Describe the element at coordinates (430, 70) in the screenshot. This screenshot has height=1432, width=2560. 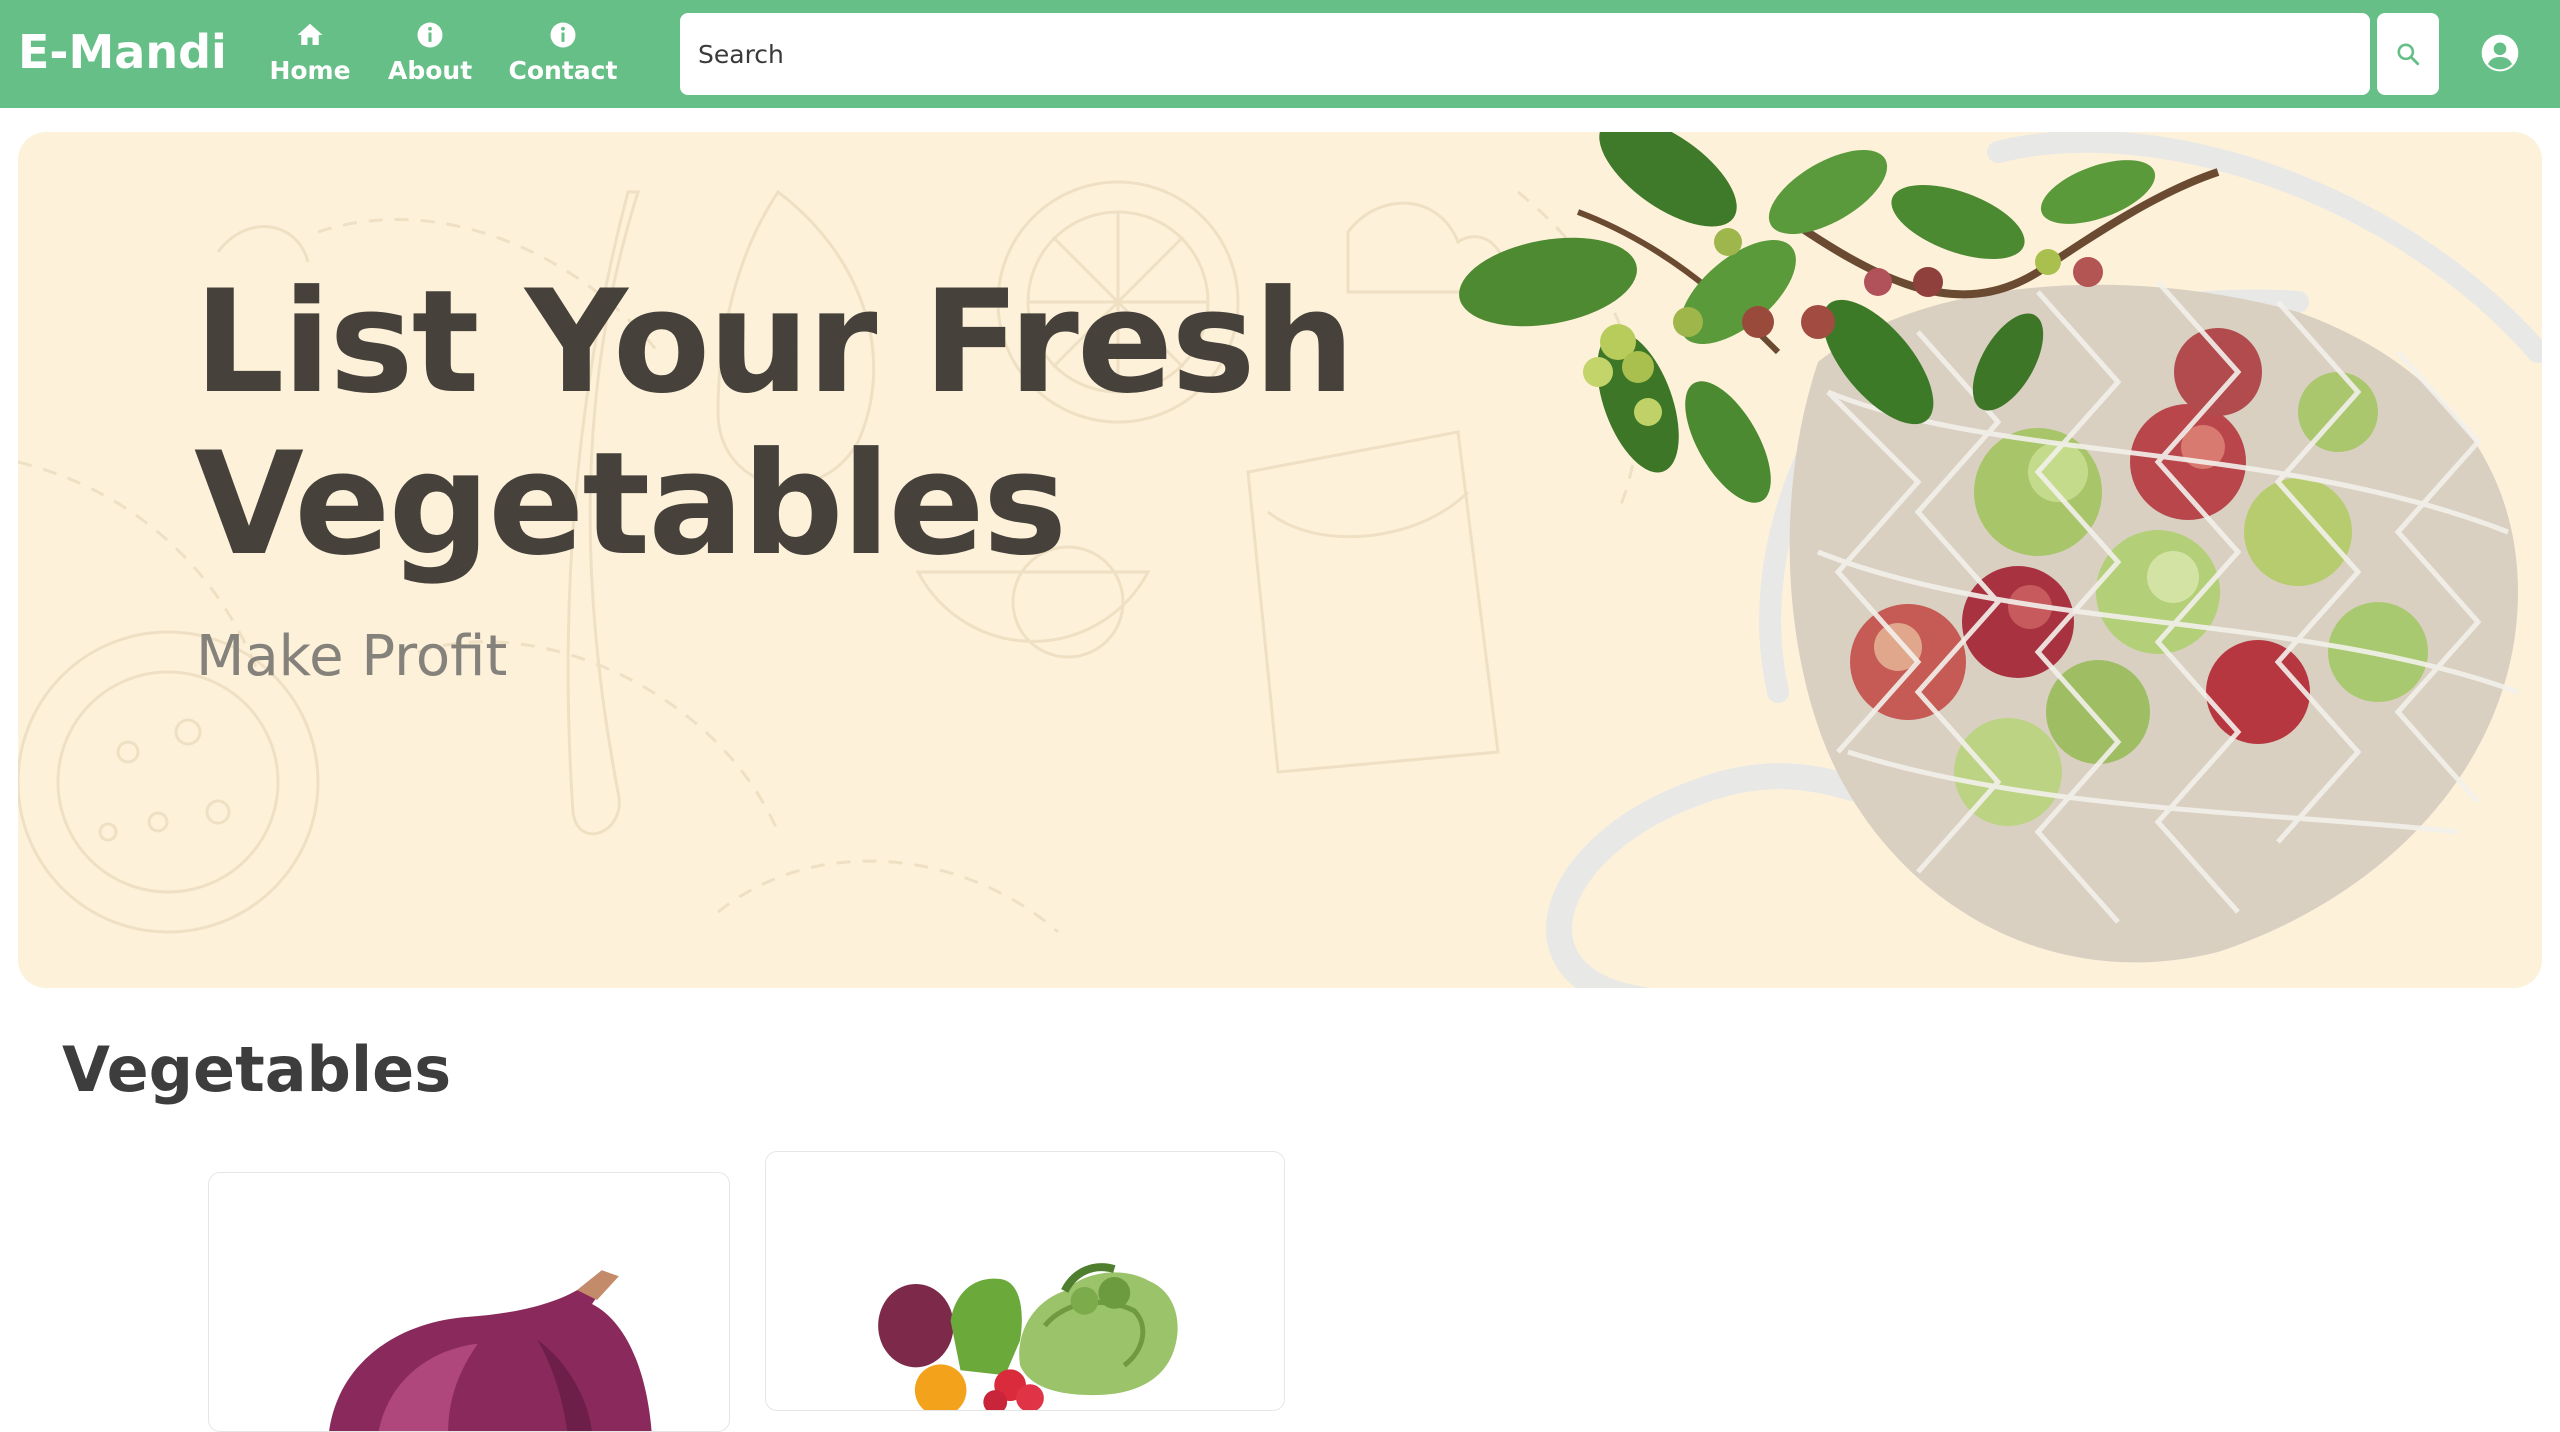
I see `nav-about-label: About` at that location.